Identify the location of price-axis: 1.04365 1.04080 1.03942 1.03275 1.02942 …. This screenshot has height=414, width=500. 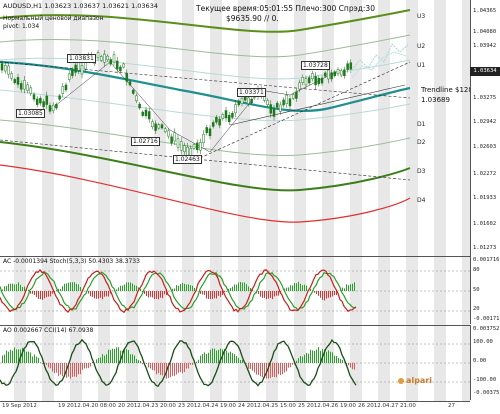
(485, 128).